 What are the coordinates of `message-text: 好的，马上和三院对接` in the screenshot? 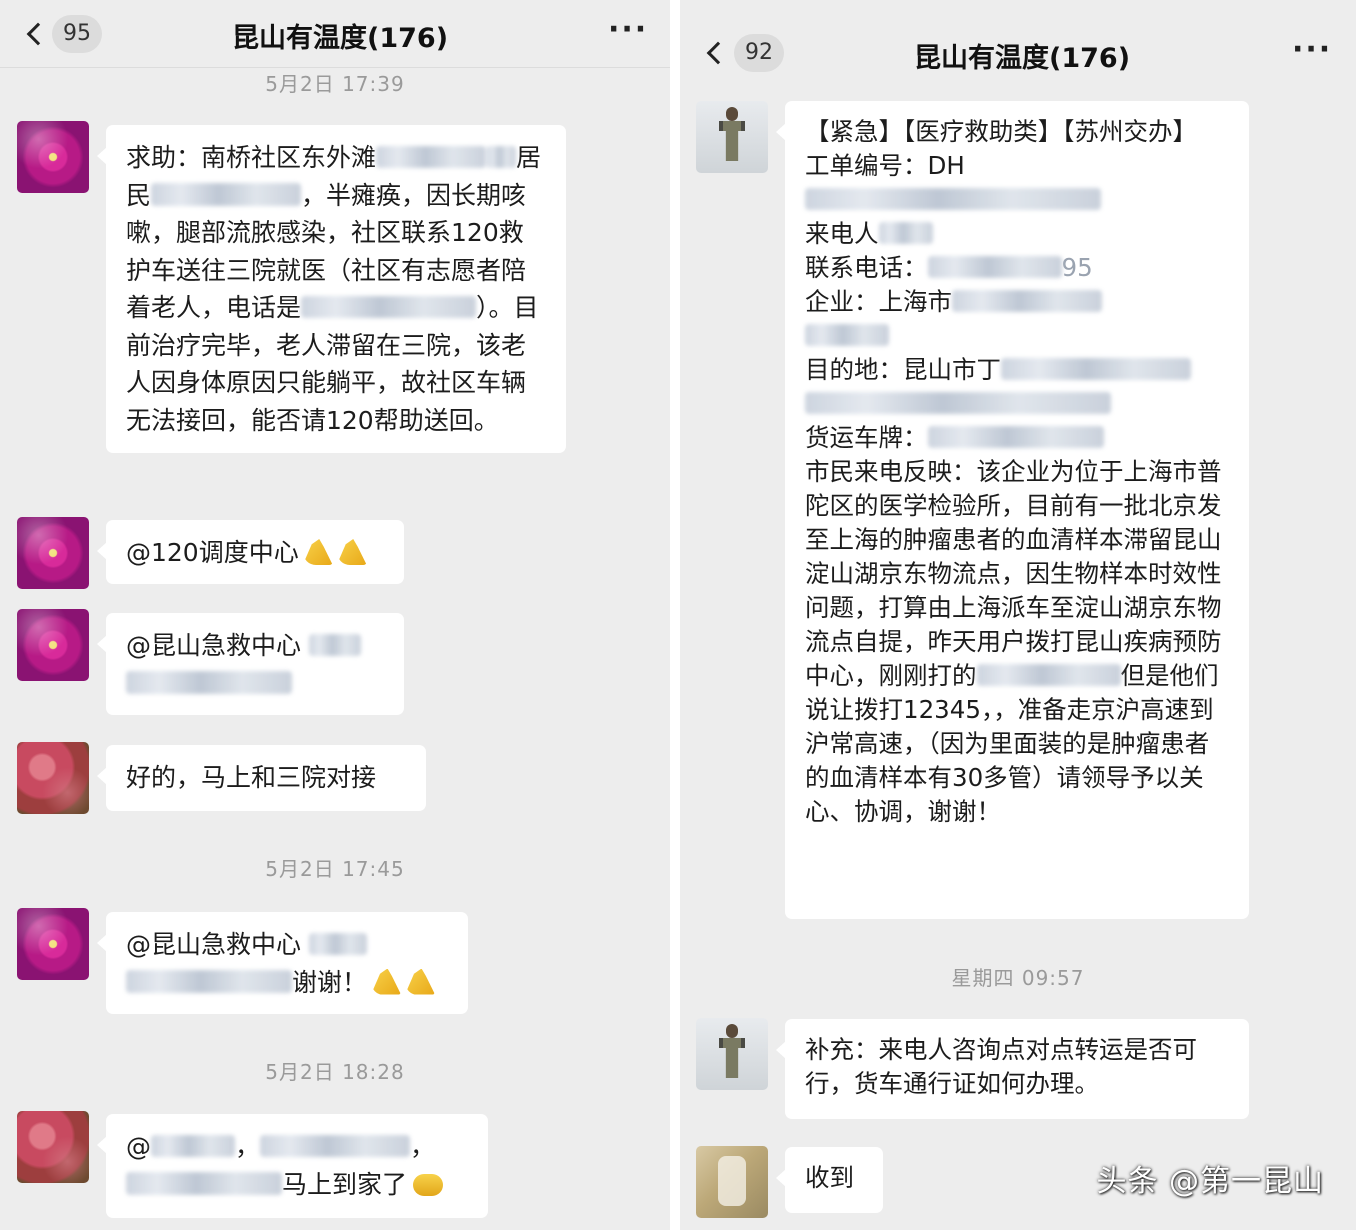 It's located at (251, 777).